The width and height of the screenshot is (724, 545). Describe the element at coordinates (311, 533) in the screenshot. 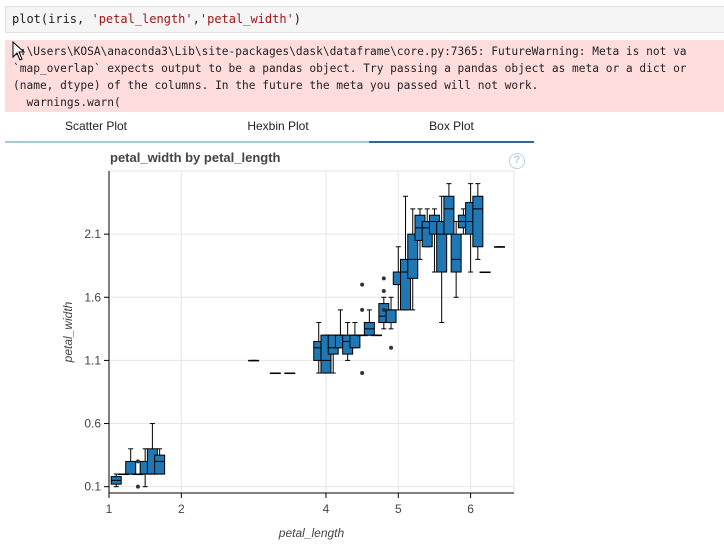

I see `x-axis-label: petal_length` at that location.